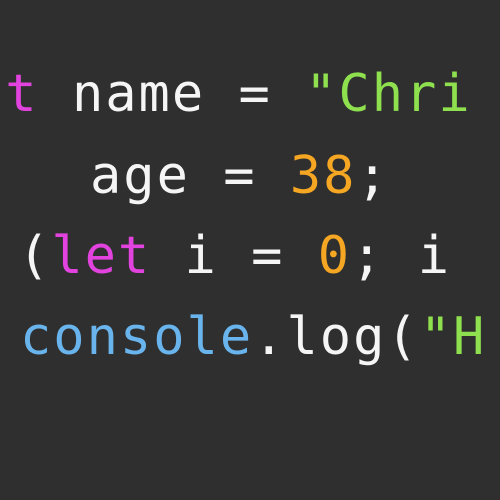 The width and height of the screenshot is (500, 500). I want to click on object-token: console, so click(137, 337).